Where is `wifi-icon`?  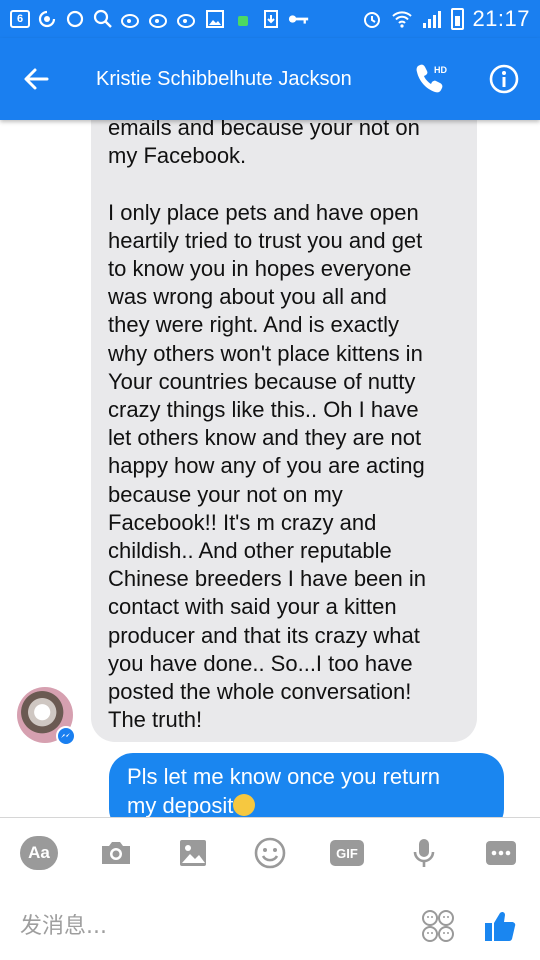 wifi-icon is located at coordinates (402, 19).